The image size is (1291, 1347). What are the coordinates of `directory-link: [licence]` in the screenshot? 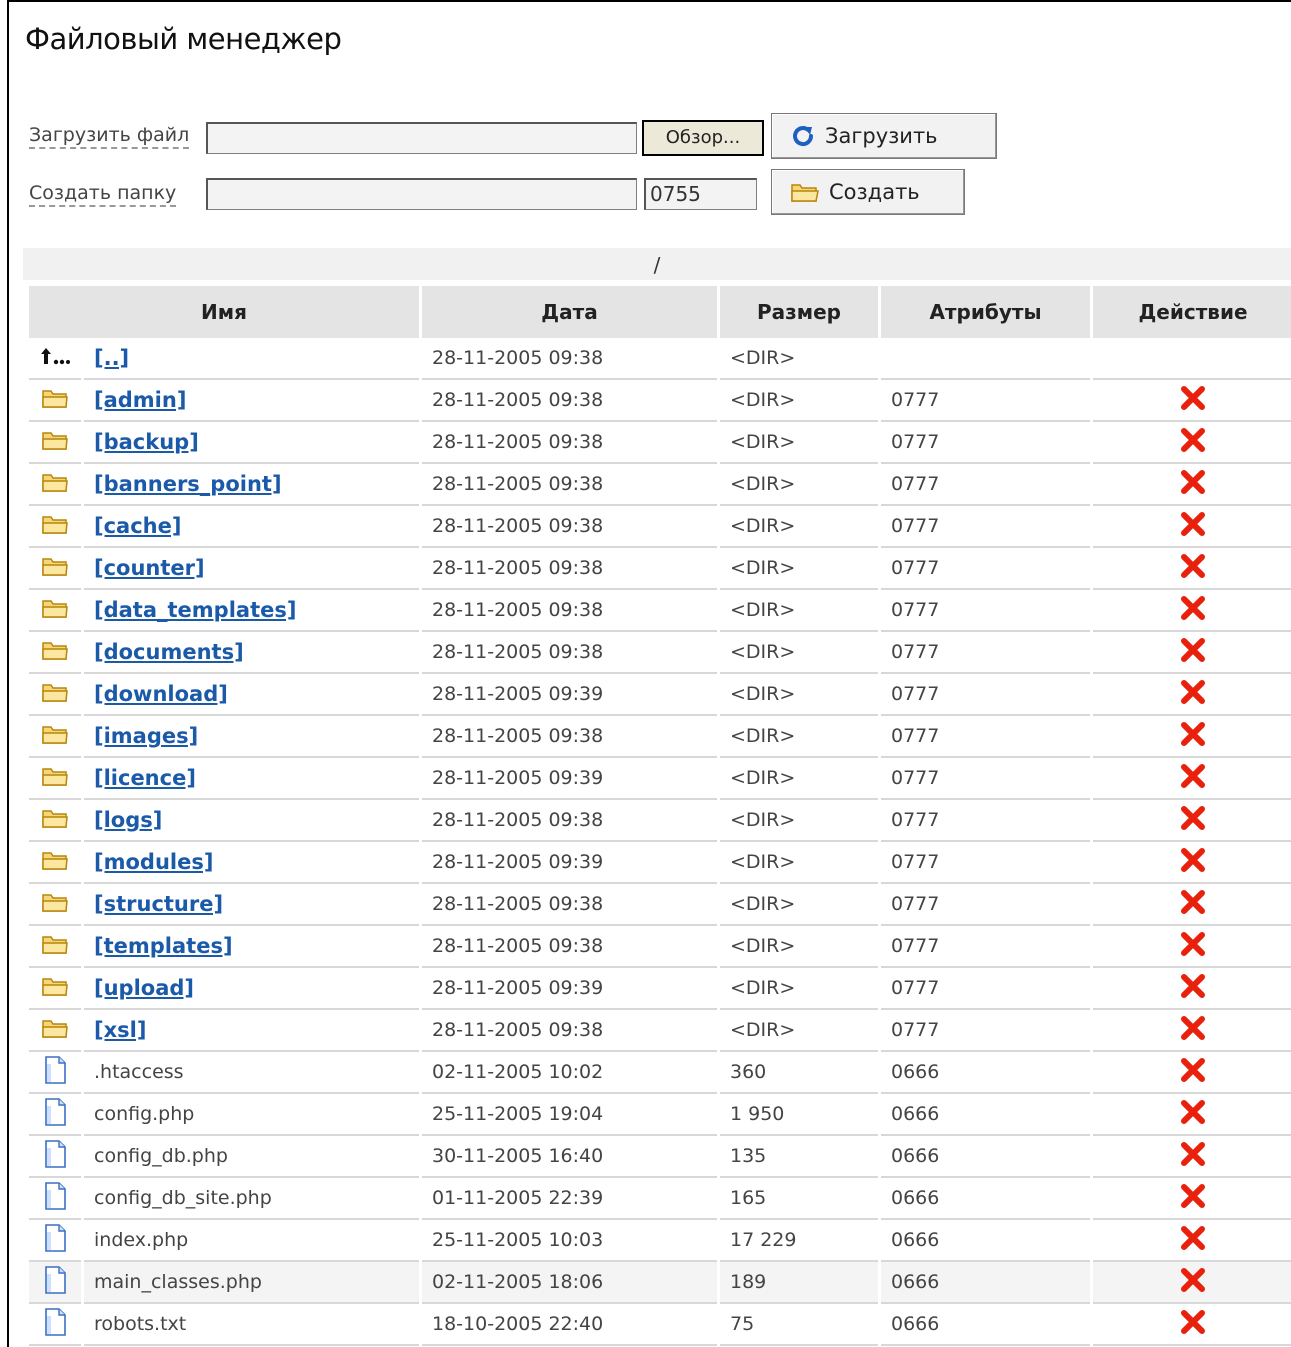 It's located at (145, 778).